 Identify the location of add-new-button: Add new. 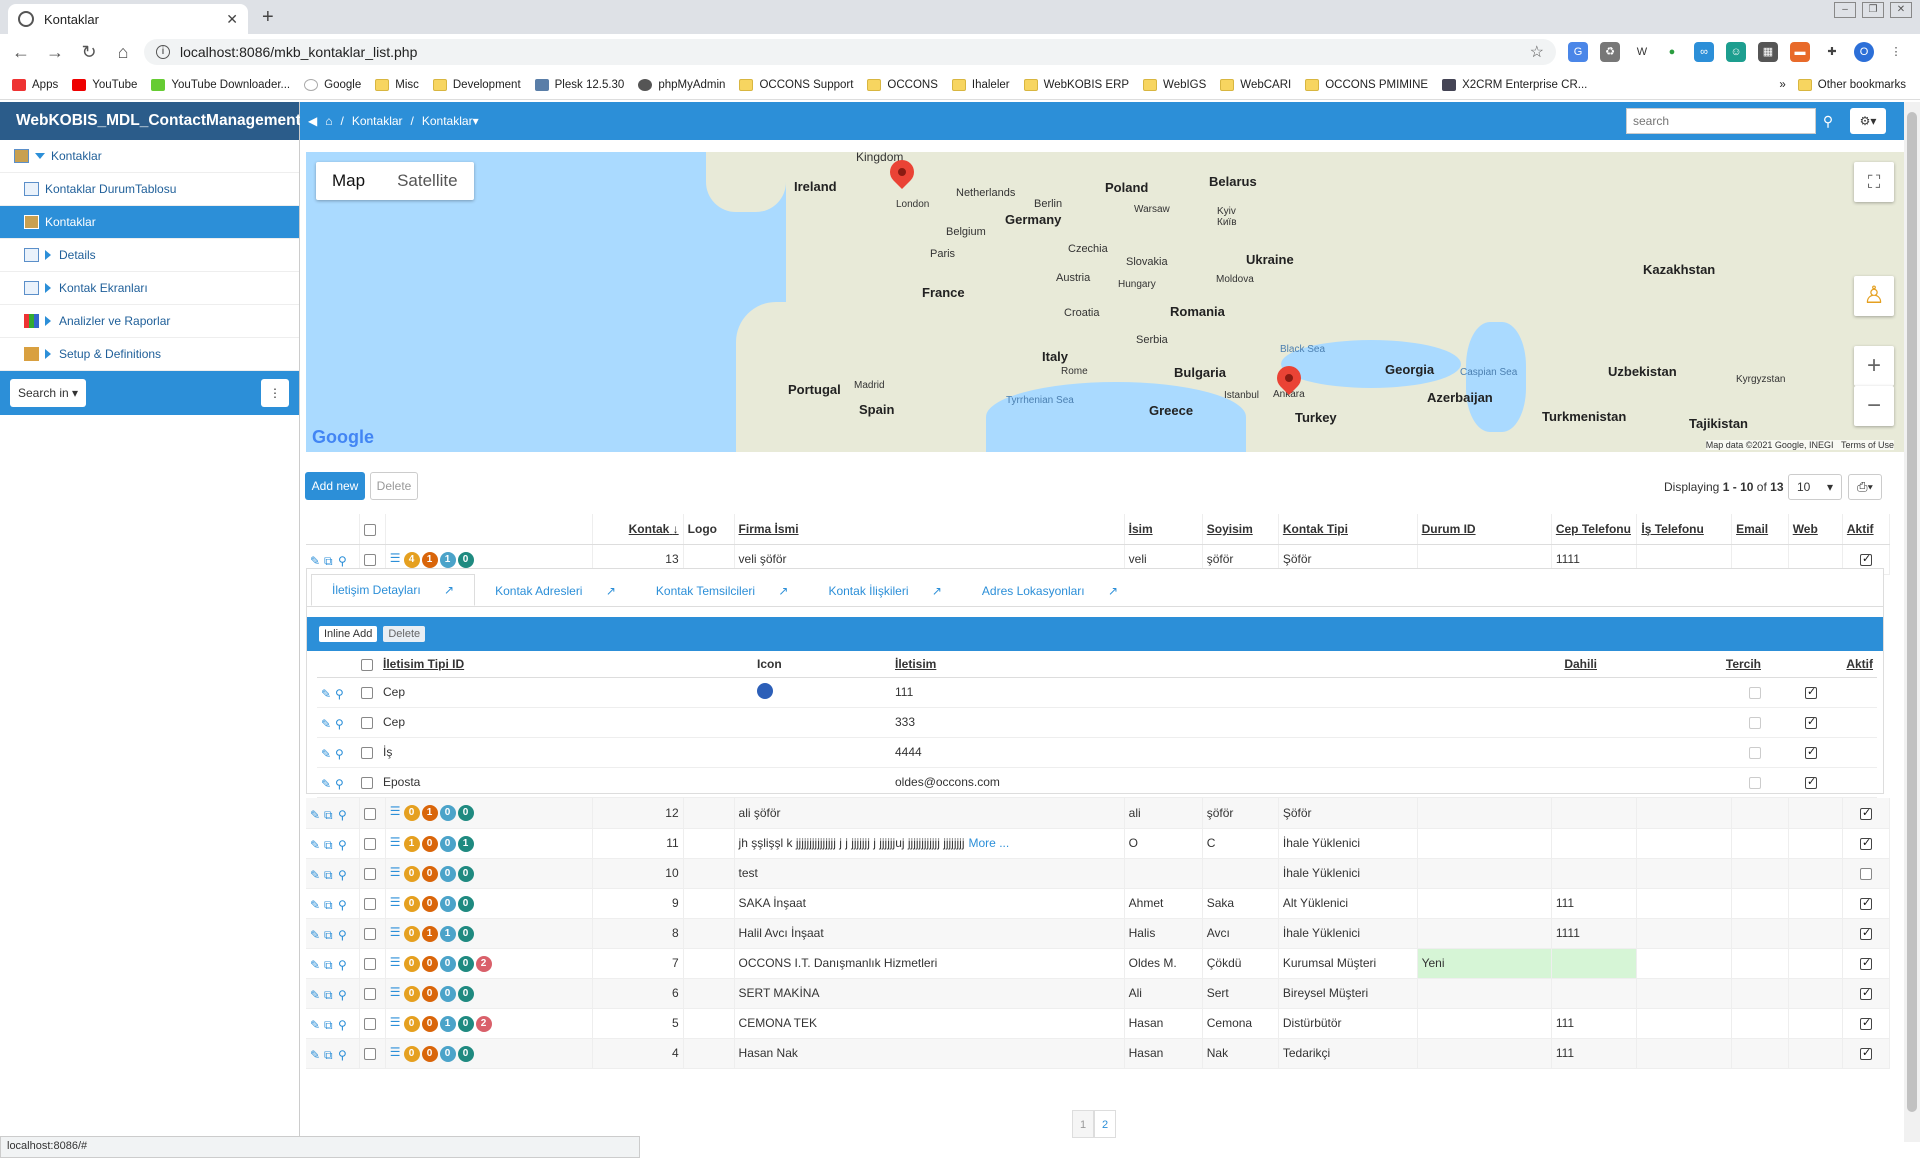
(335, 486).